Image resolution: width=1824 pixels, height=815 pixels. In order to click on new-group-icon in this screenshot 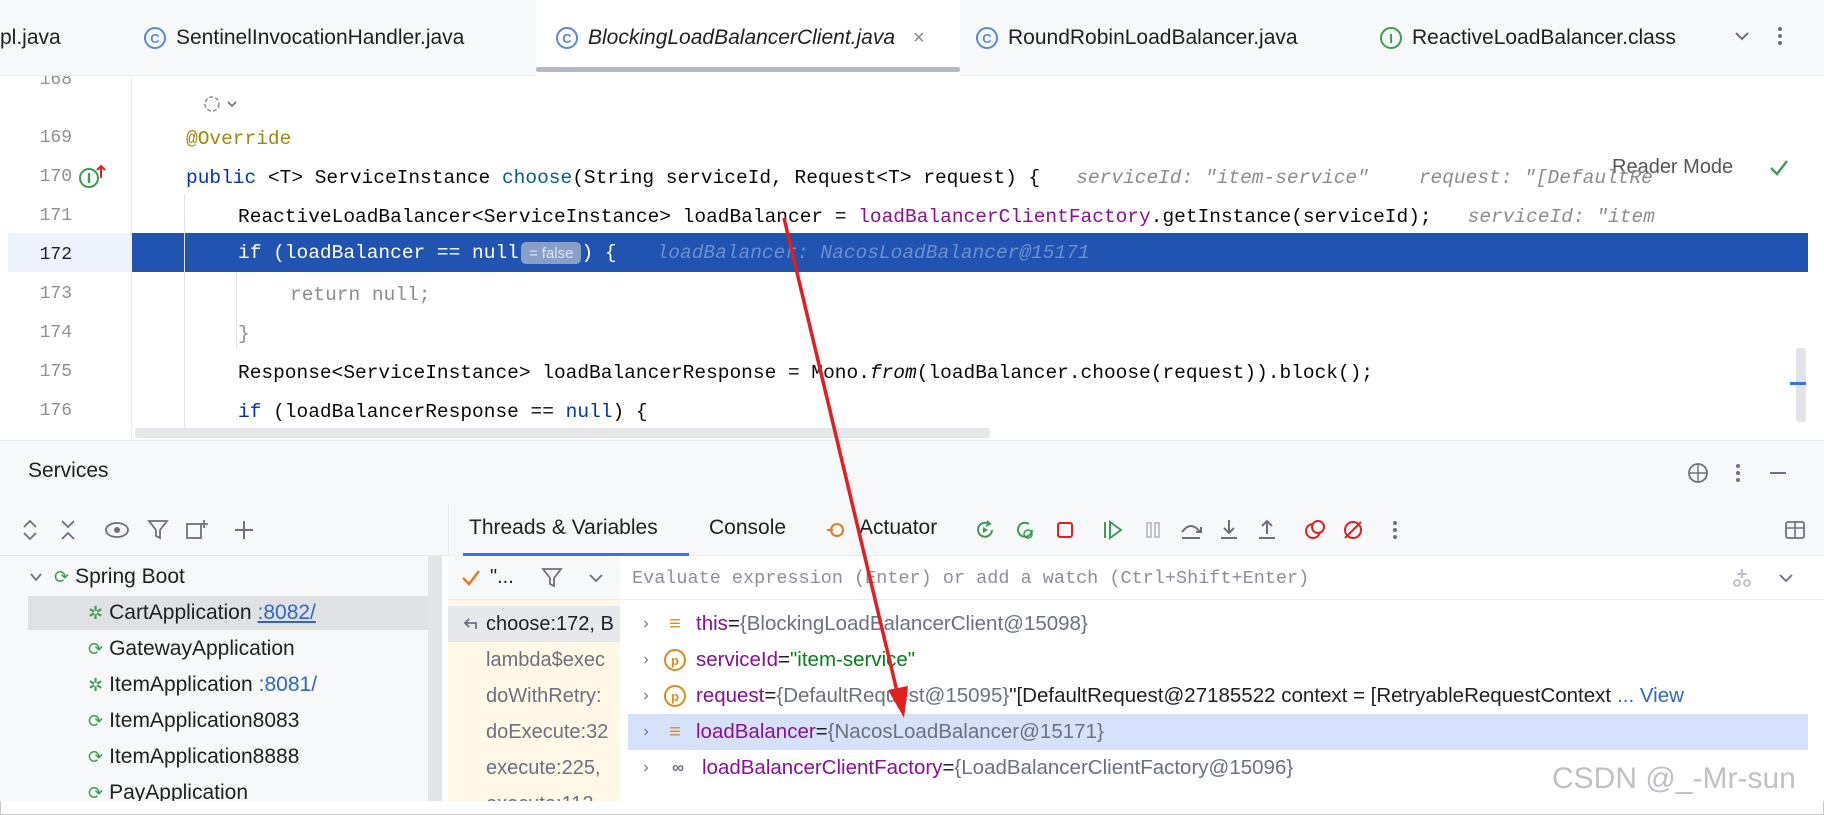, I will do `click(198, 530)`.